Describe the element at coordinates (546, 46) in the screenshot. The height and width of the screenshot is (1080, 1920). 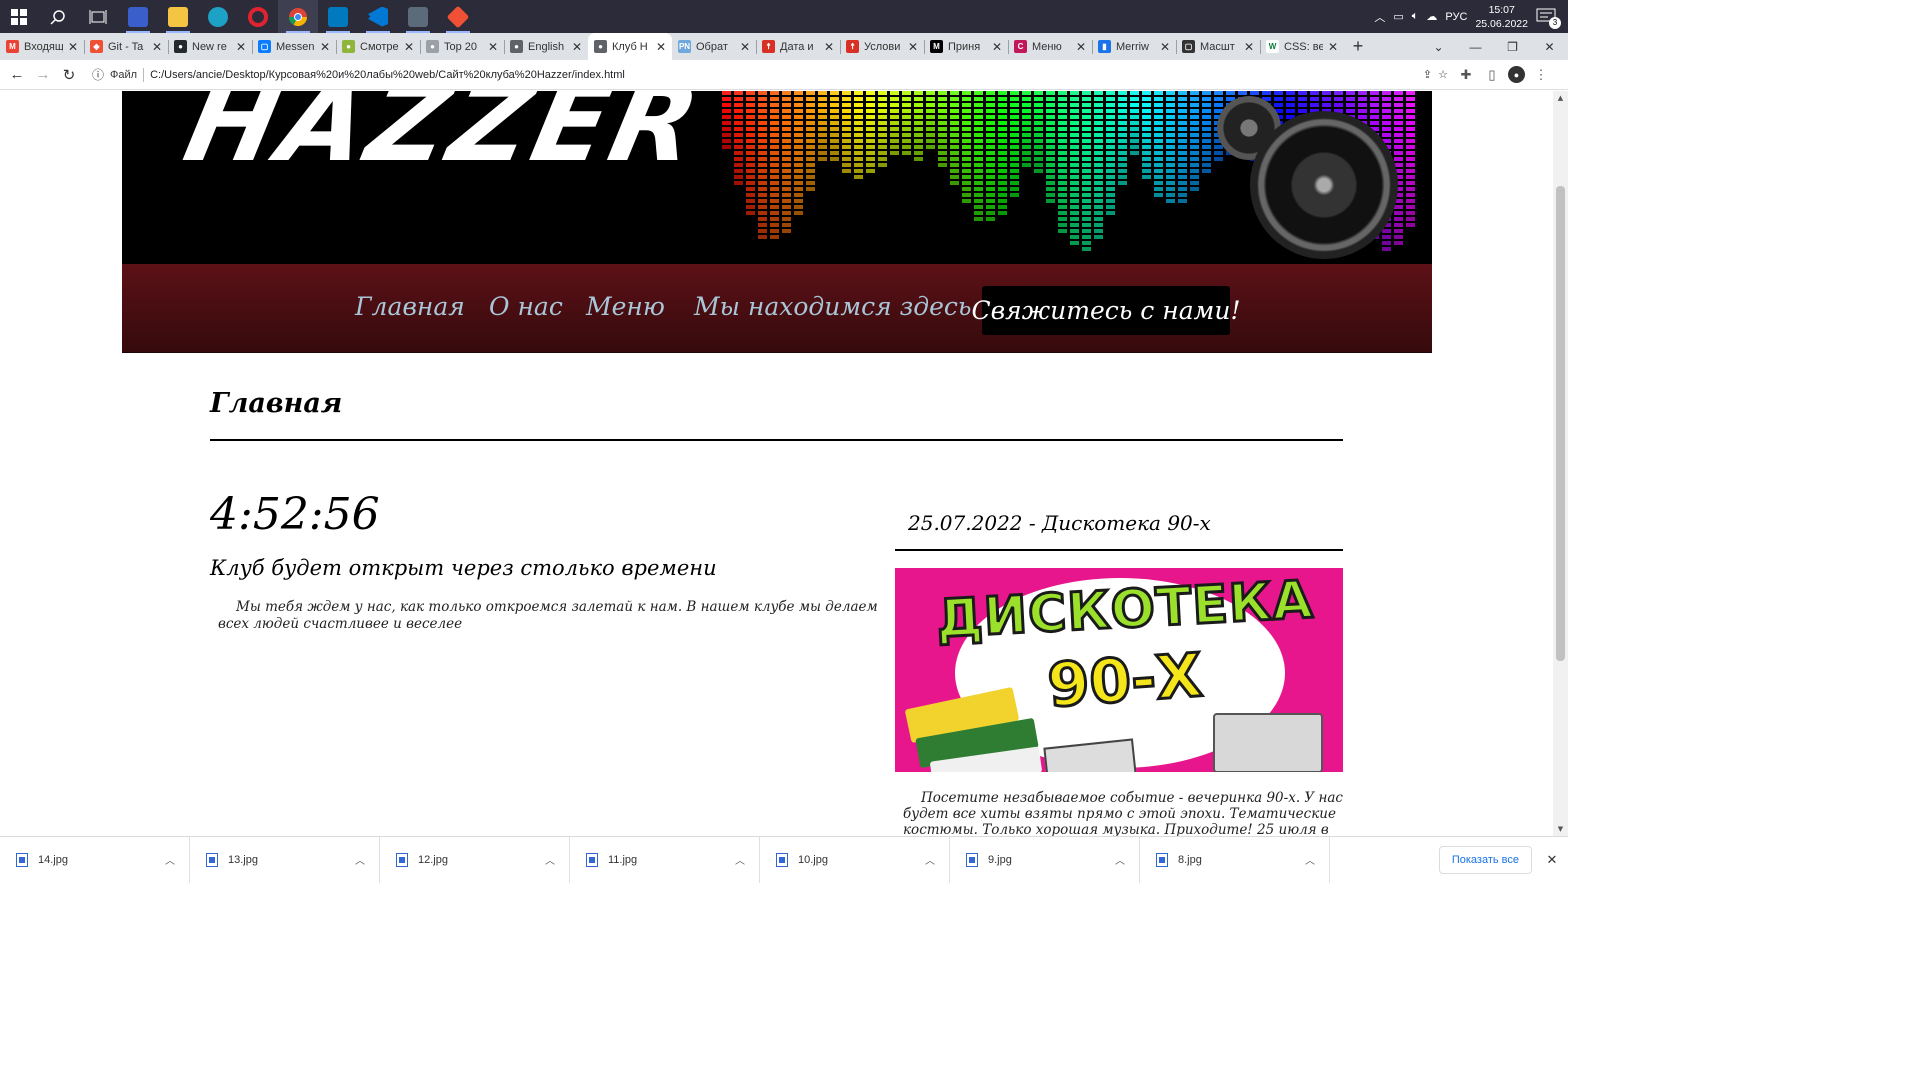
I see `browser-tab: ● English ✕` at that location.